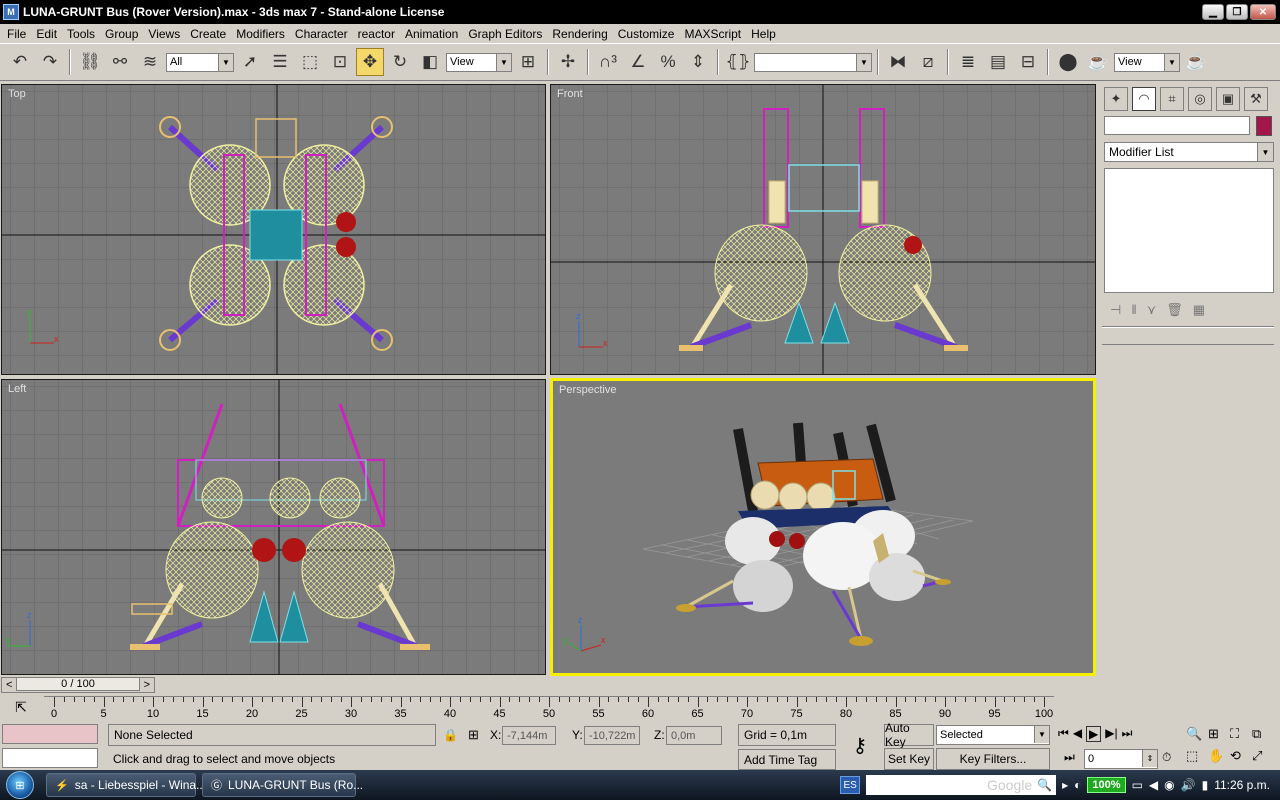  I want to click on google-search-input: Google 🔍, so click(961, 785).